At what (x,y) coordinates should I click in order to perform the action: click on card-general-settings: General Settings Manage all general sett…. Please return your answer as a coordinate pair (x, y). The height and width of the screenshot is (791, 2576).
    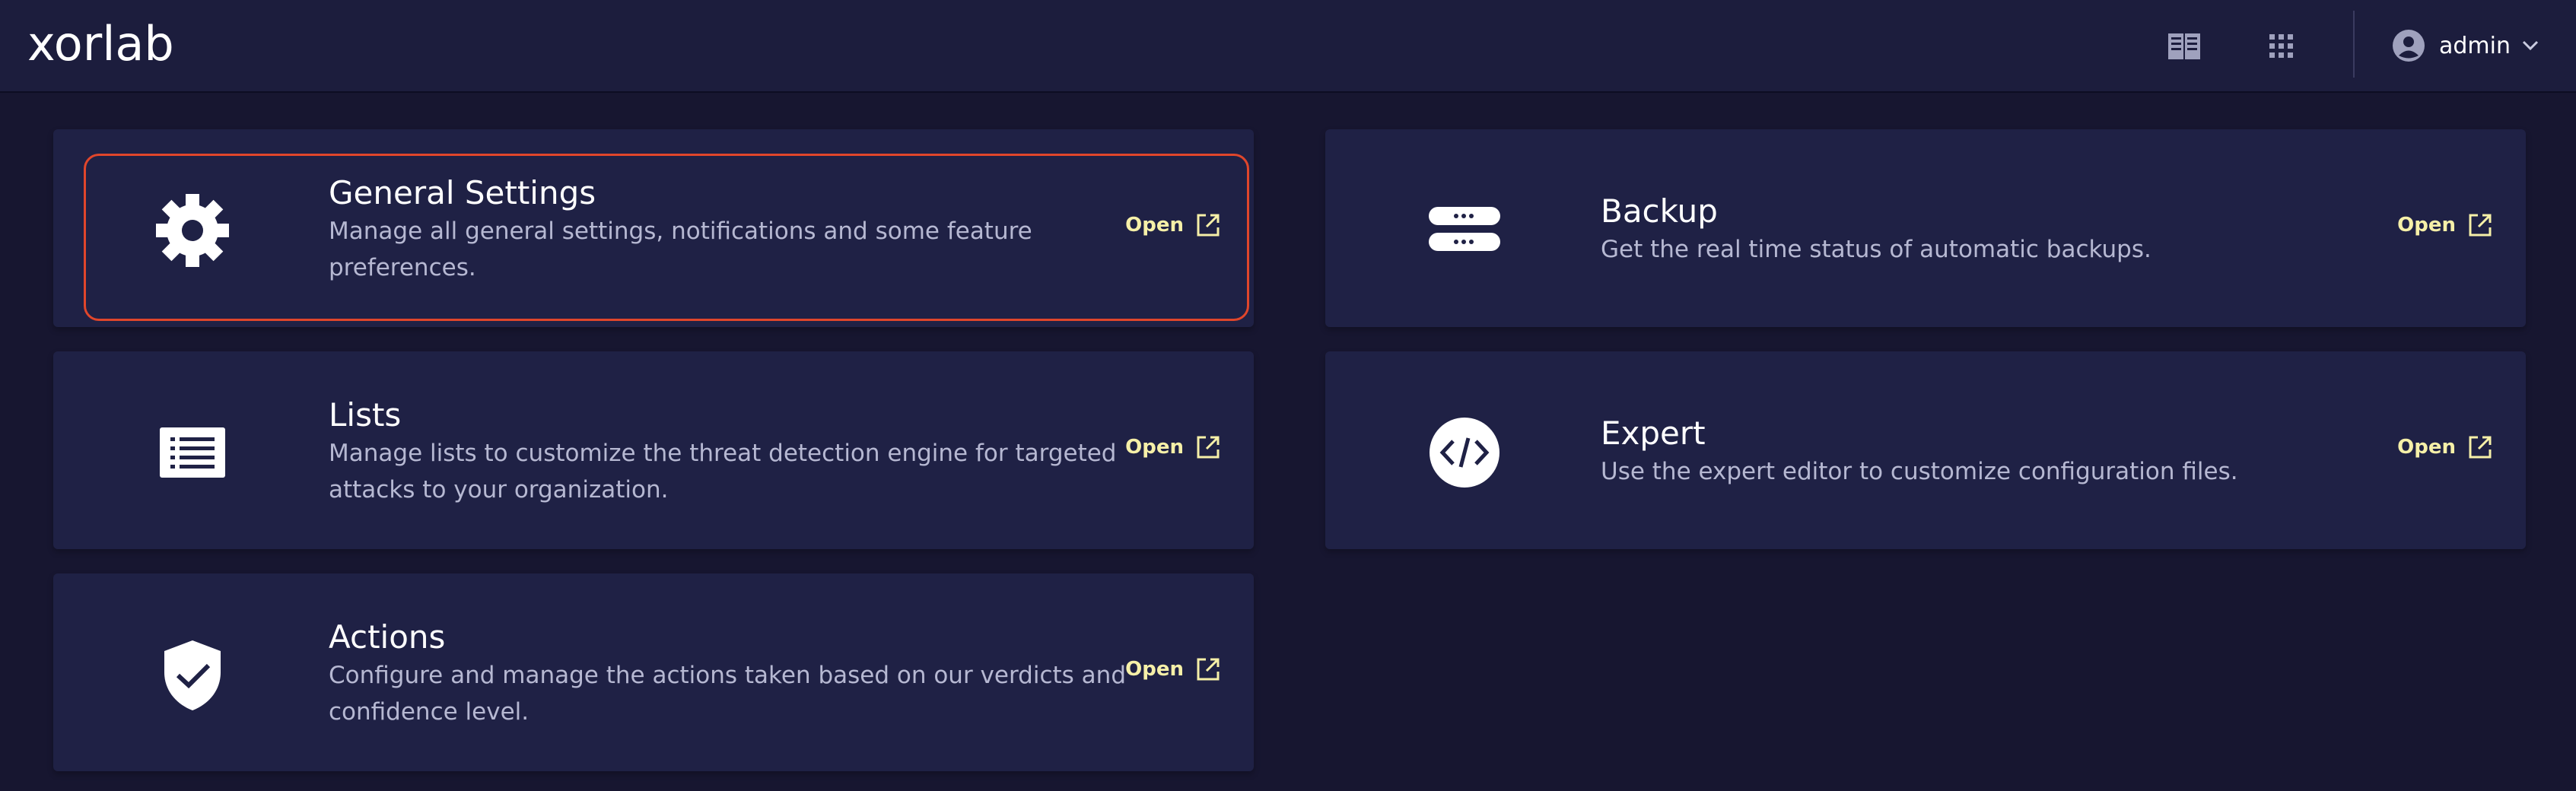
    Looking at the image, I should click on (653, 228).